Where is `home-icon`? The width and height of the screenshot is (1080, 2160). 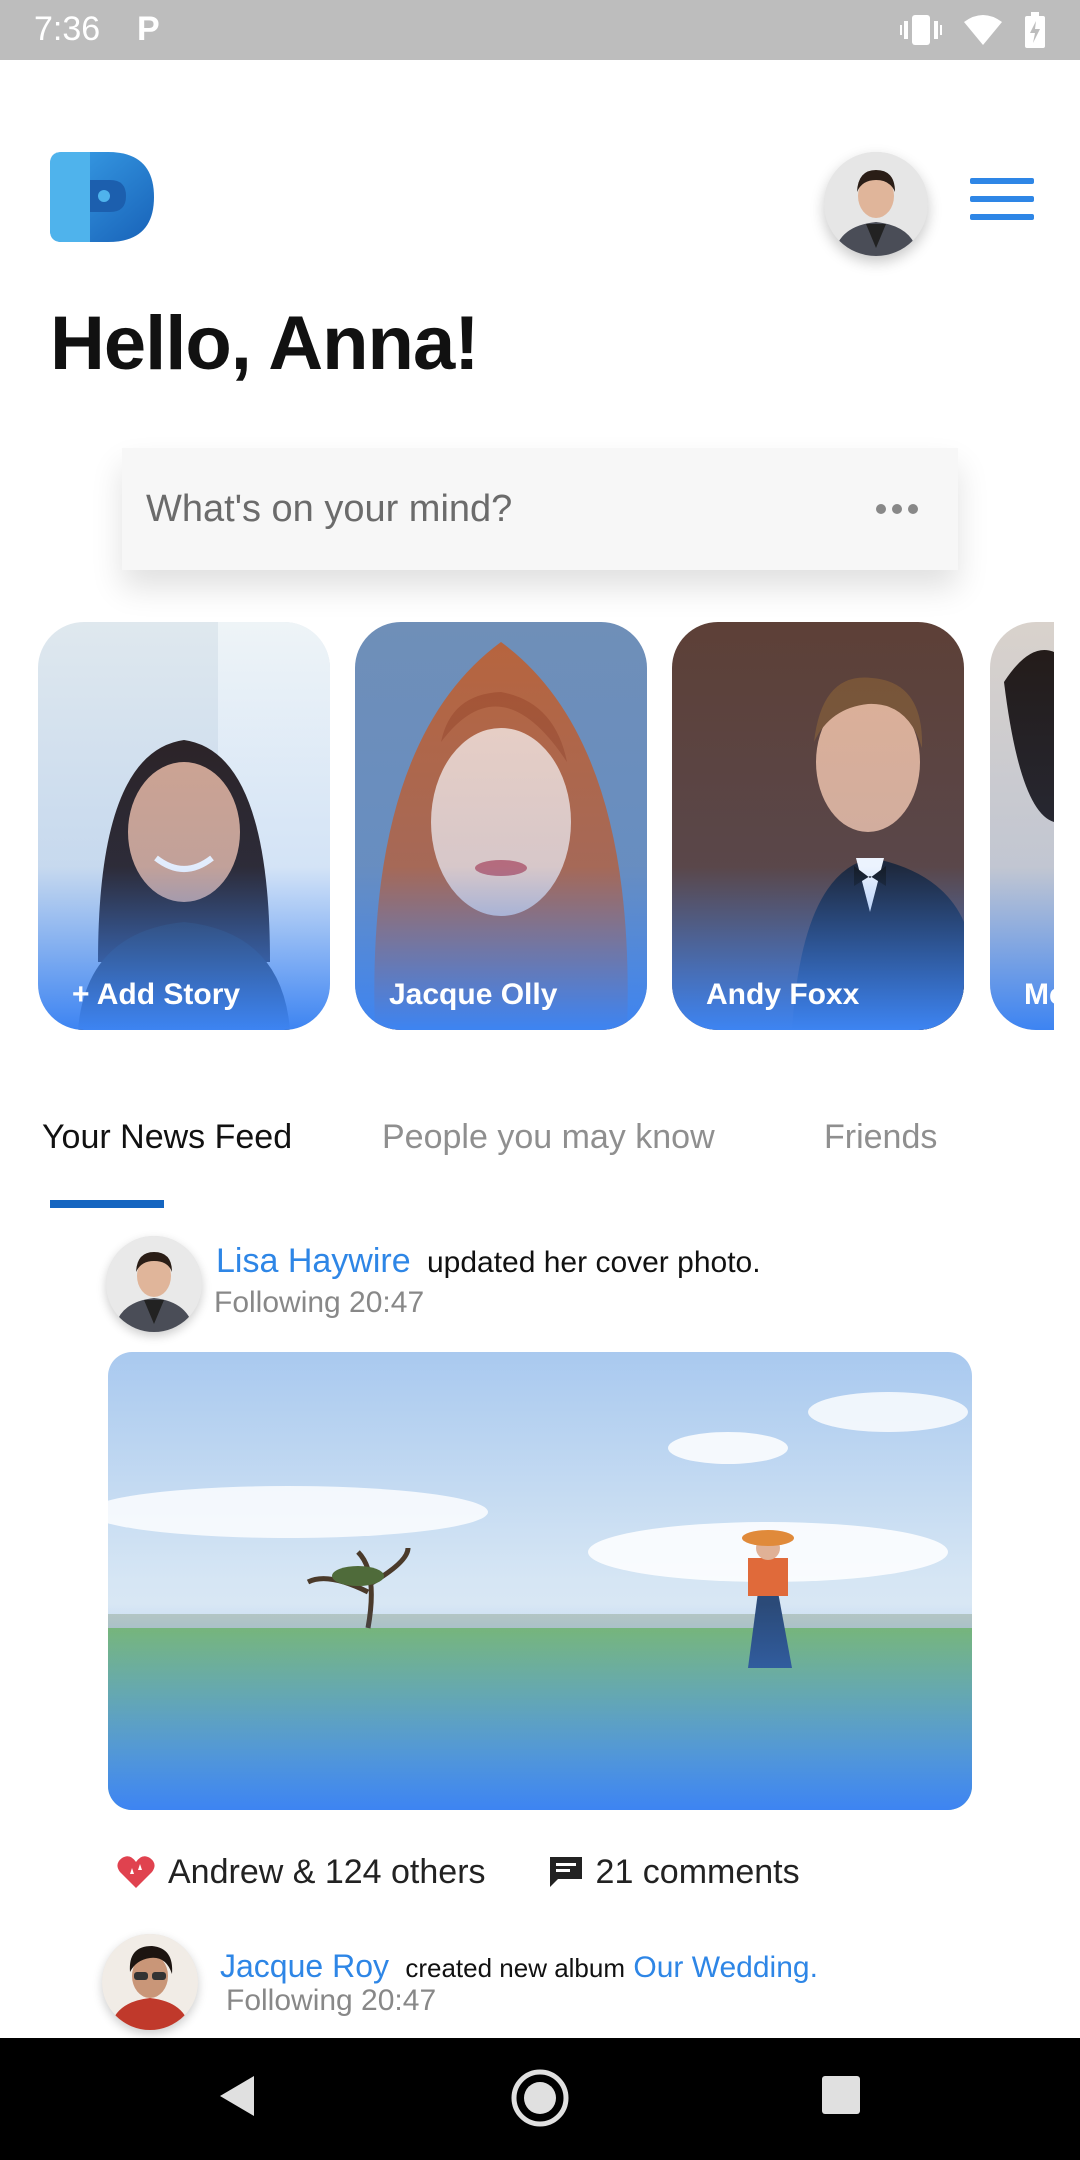
home-icon is located at coordinates (540, 2098).